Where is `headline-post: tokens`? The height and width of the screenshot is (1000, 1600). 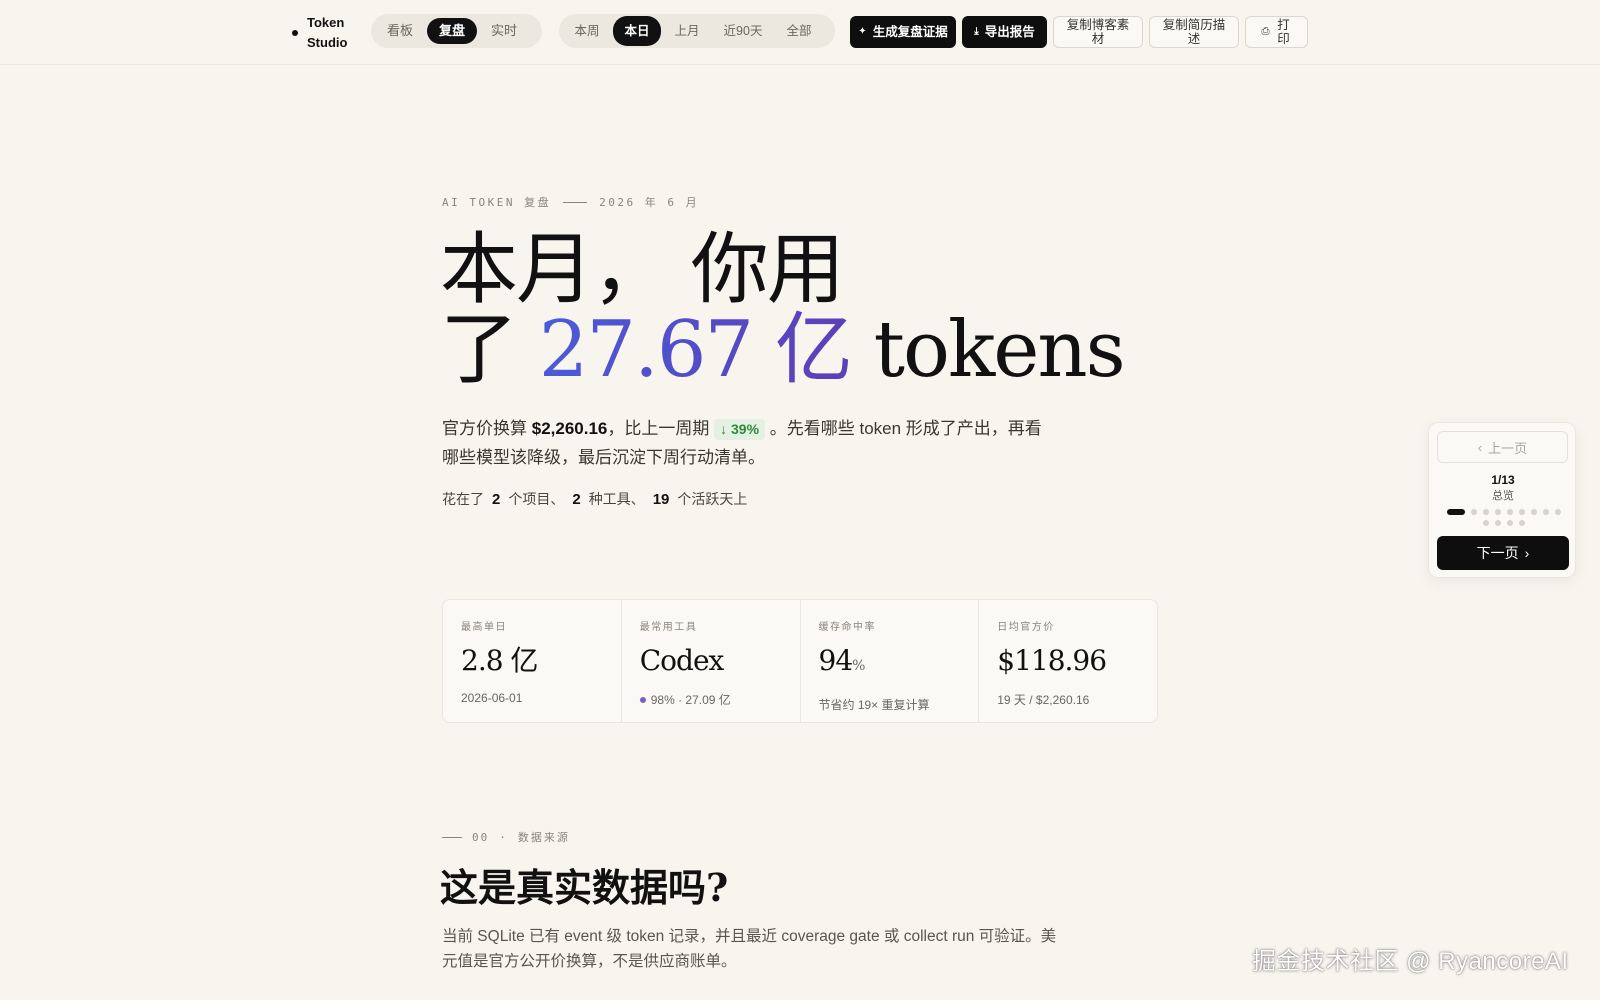
headline-post: tokens is located at coordinates (988, 350).